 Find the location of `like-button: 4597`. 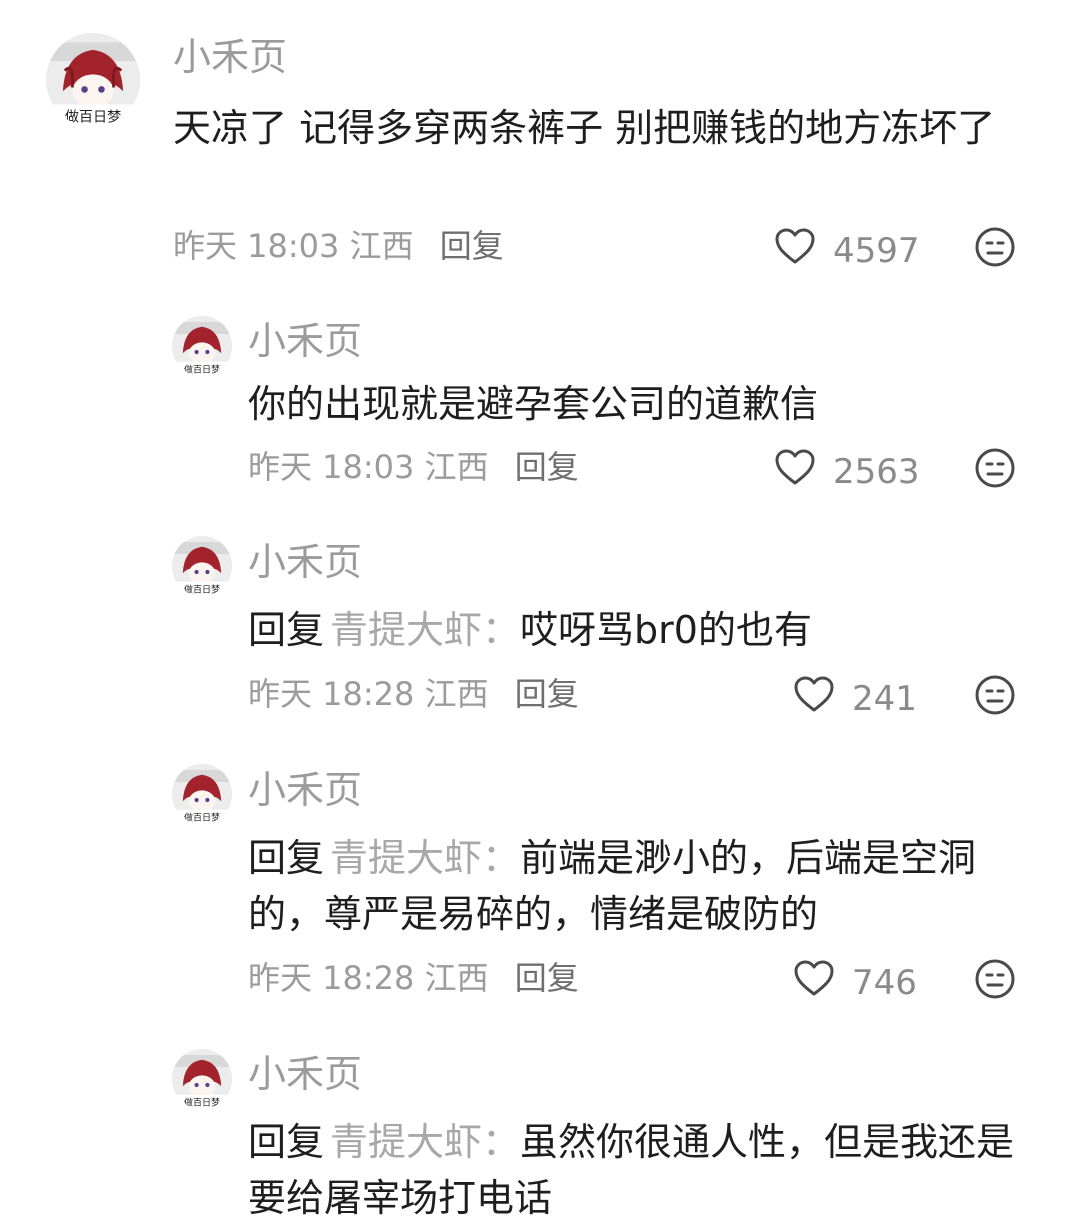

like-button: 4597 is located at coordinates (846, 250).